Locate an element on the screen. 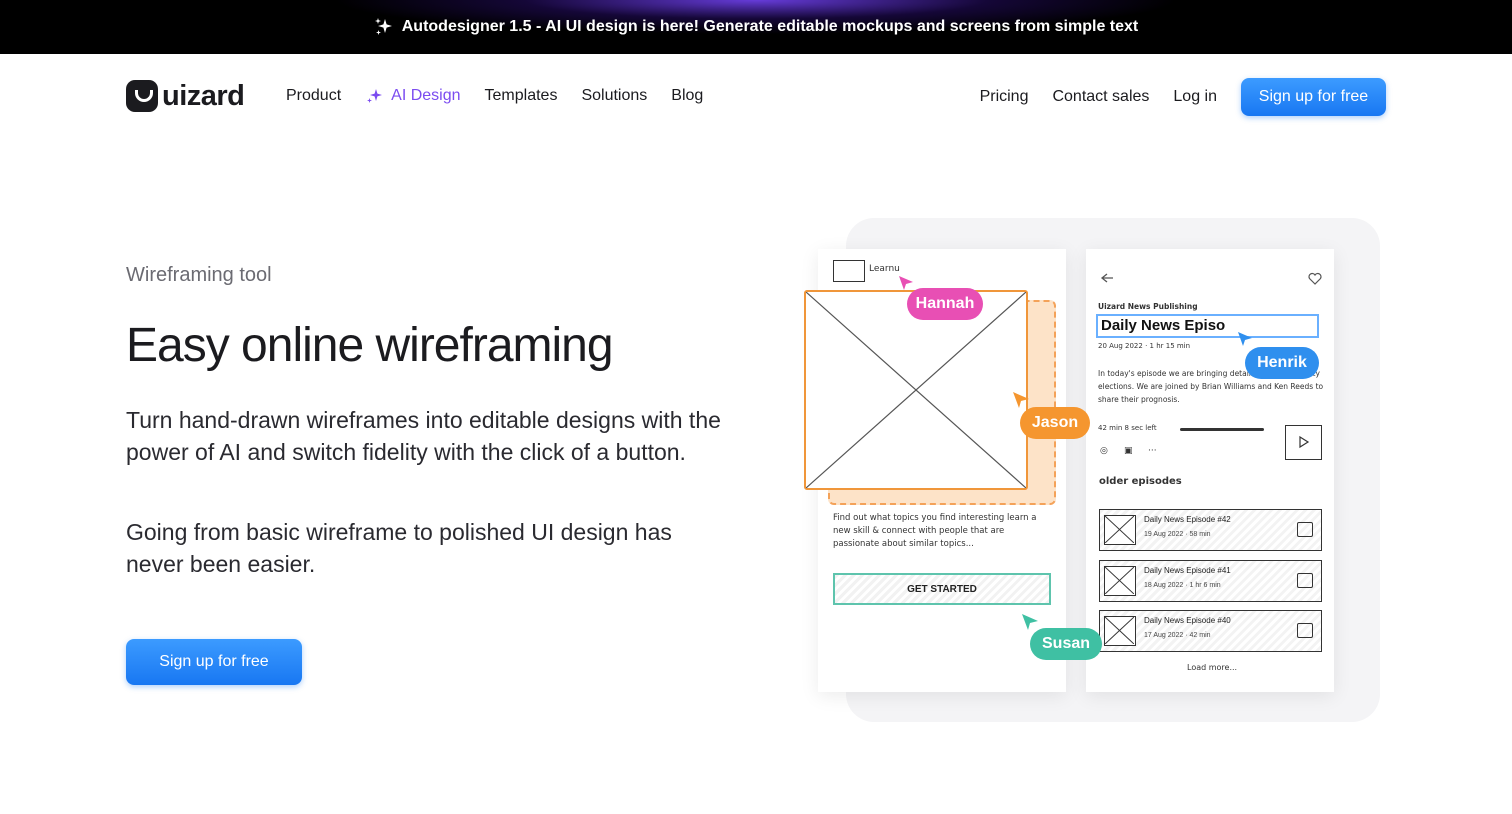 The height and width of the screenshot is (814, 1512). play-button is located at coordinates (1303, 442).